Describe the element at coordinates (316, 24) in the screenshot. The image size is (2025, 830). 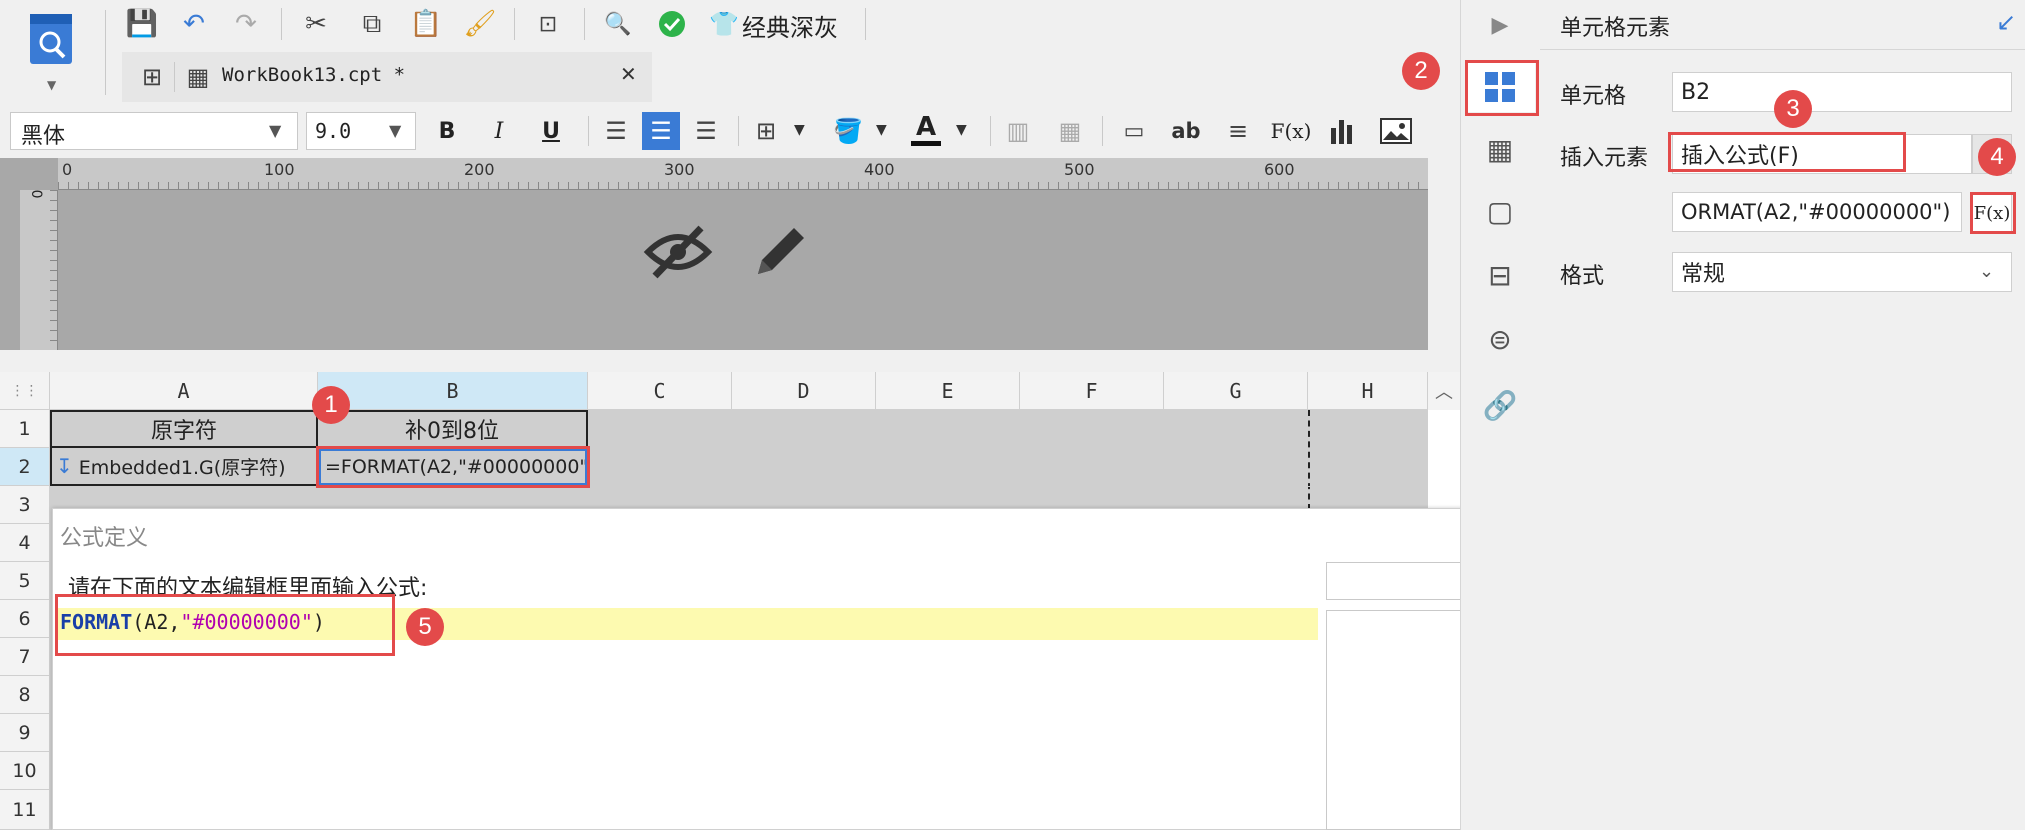
I see `cut-icon: ✂` at that location.